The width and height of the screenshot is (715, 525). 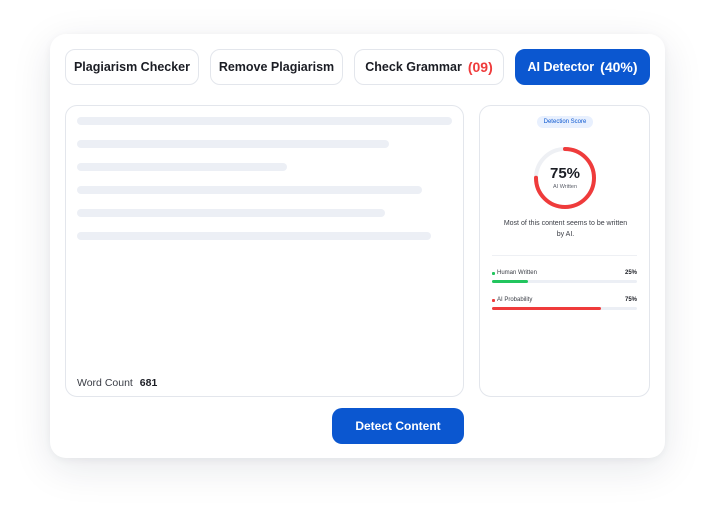 I want to click on word-count-value: 681, so click(x=148, y=383).